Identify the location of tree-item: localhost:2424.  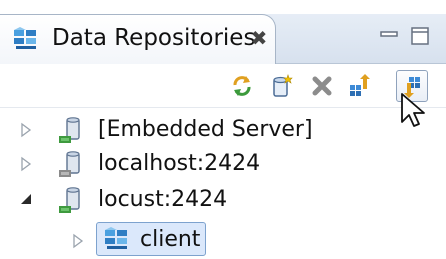
(223, 164).